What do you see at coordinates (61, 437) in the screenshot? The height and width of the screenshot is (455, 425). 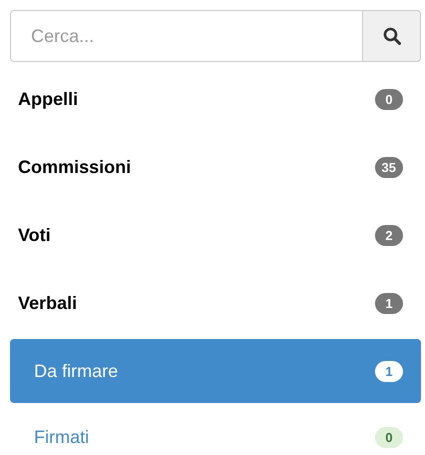 I see `item-label: Firmati` at bounding box center [61, 437].